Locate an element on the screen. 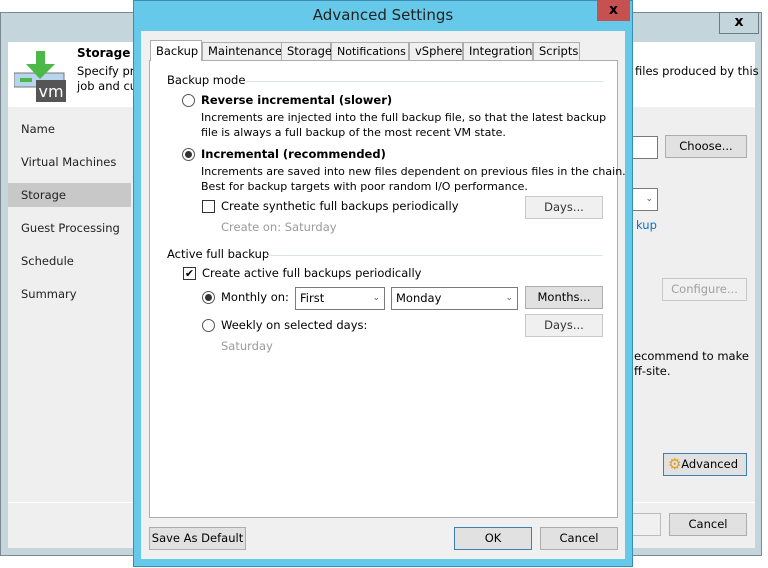 The image size is (768, 568). gear-icon: ⚙ is located at coordinates (675, 464).